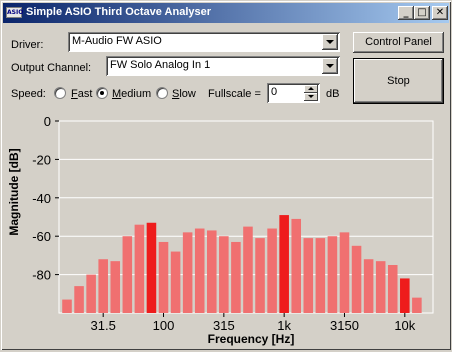  What do you see at coordinates (117, 41) in the screenshot?
I see `driver-value: M-Audio FW ASIO` at bounding box center [117, 41].